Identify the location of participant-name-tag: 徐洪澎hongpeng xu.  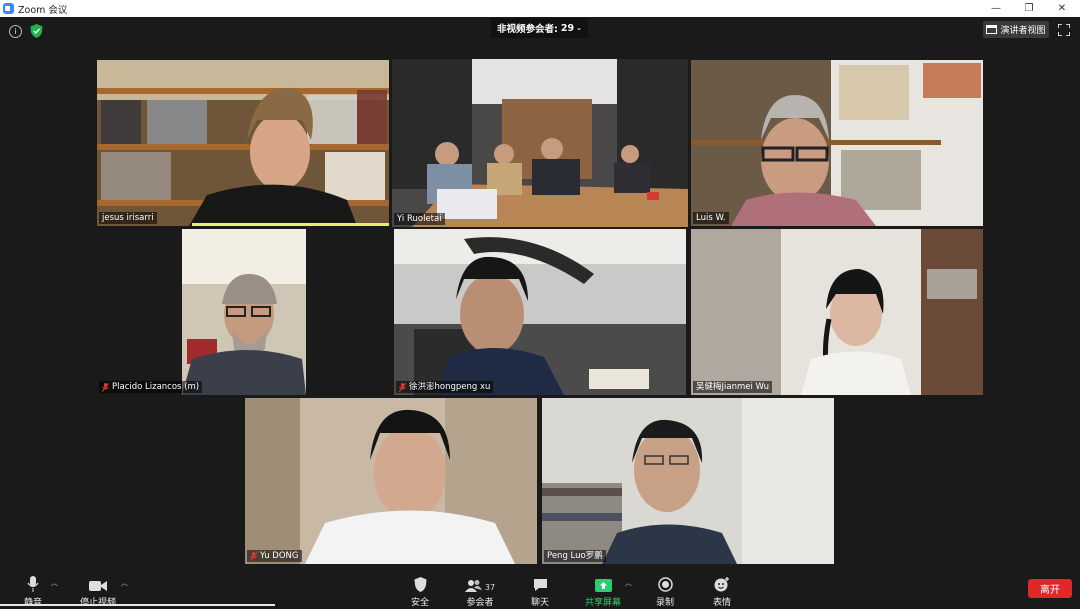
(445, 387).